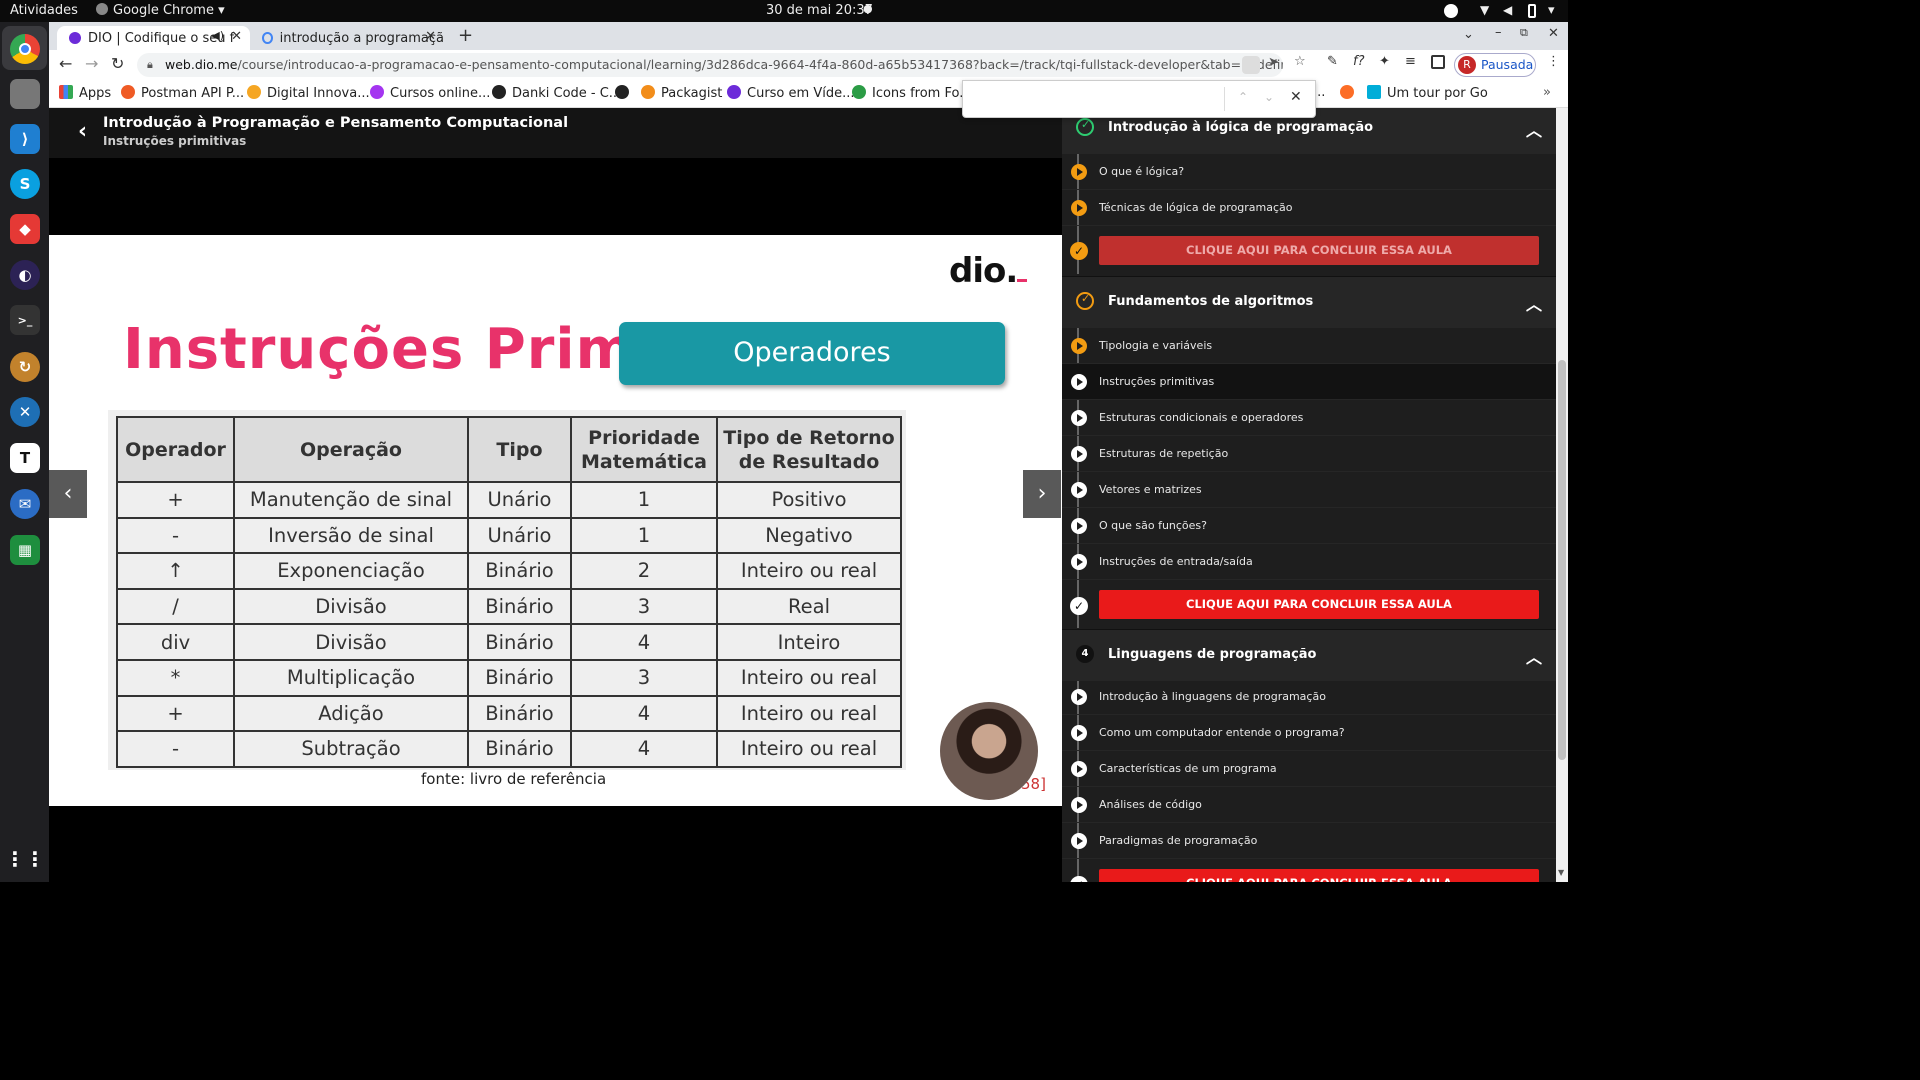 This screenshot has height=1080, width=1920. What do you see at coordinates (1296, 97) in the screenshot?
I see `find-close-icon: ✕` at bounding box center [1296, 97].